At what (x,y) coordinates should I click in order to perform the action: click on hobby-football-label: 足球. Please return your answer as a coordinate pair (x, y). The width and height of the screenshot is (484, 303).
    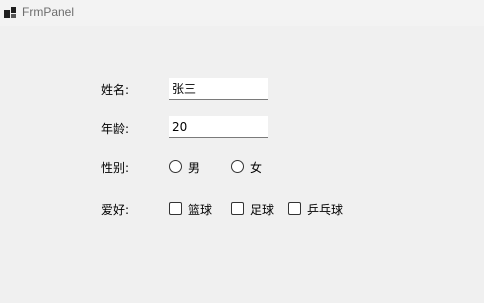
    Looking at the image, I should click on (262, 209).